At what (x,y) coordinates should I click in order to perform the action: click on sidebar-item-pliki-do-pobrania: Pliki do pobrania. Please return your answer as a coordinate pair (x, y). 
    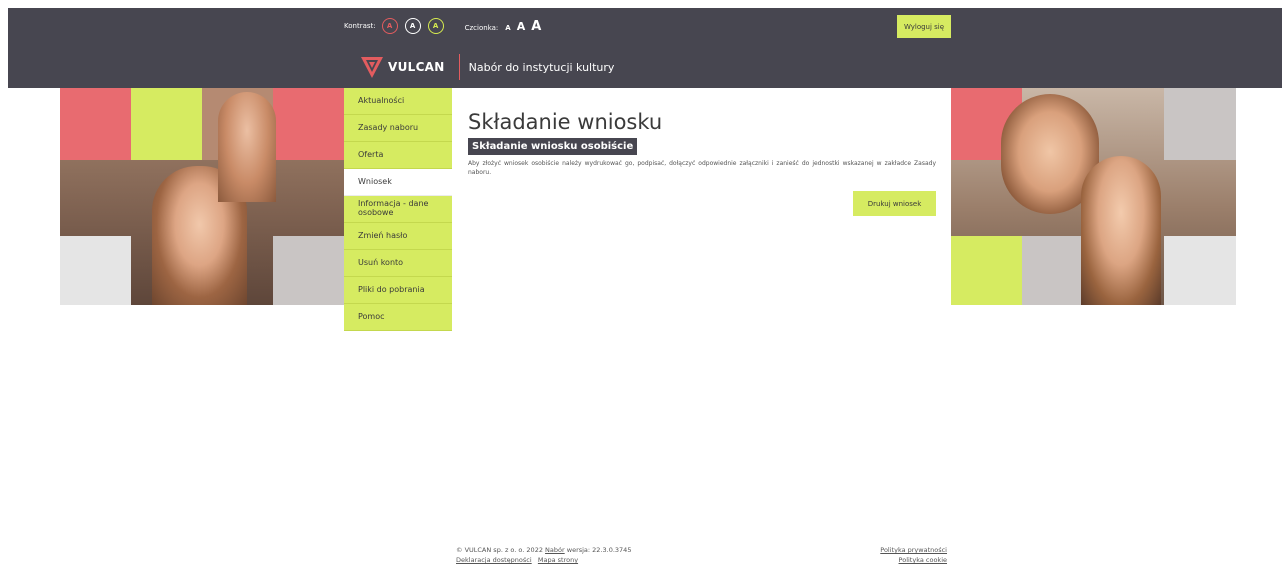
    Looking at the image, I should click on (398, 290).